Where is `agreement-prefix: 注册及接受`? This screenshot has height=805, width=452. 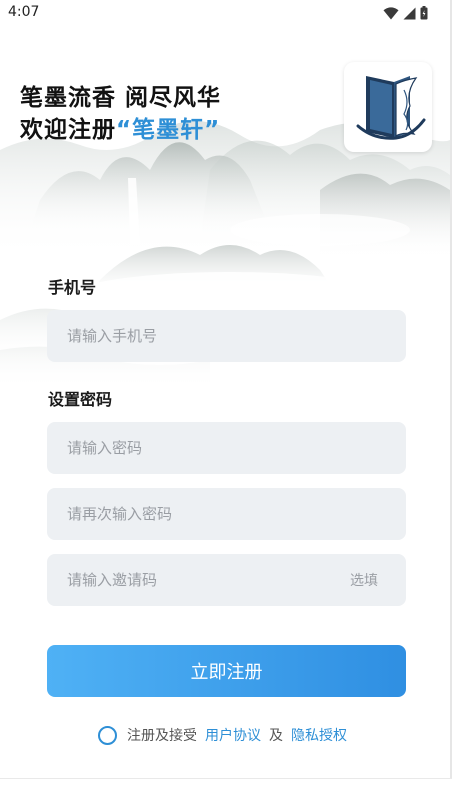 agreement-prefix: 注册及接受 is located at coordinates (162, 736).